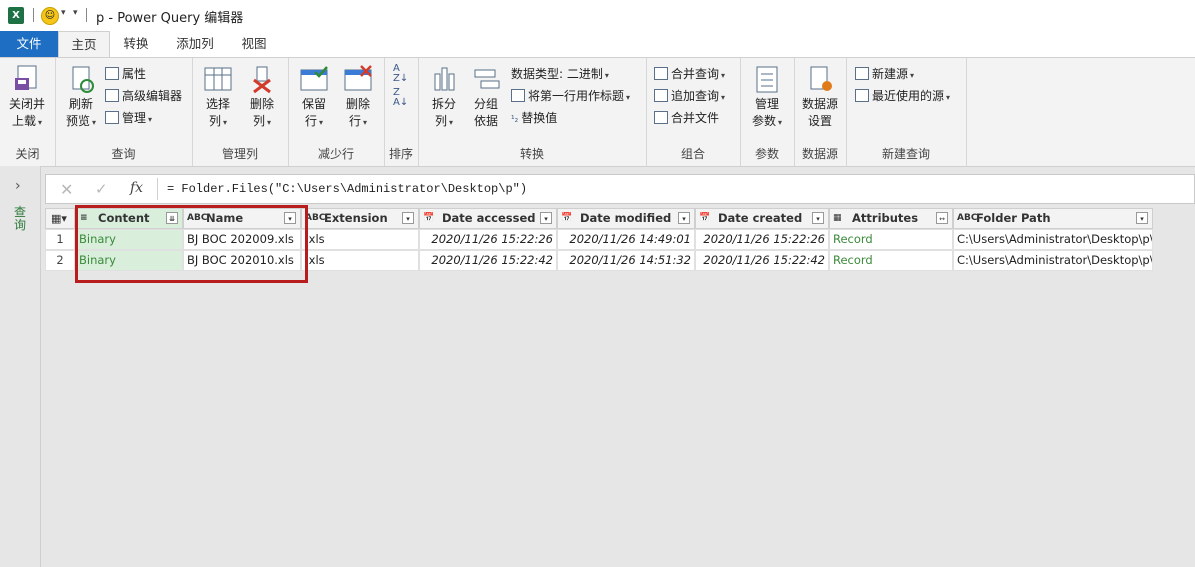 The width and height of the screenshot is (1195, 567). Describe the element at coordinates (689, 96) in the screenshot. I see `append-queries-button: 追加查询 ▾` at that location.